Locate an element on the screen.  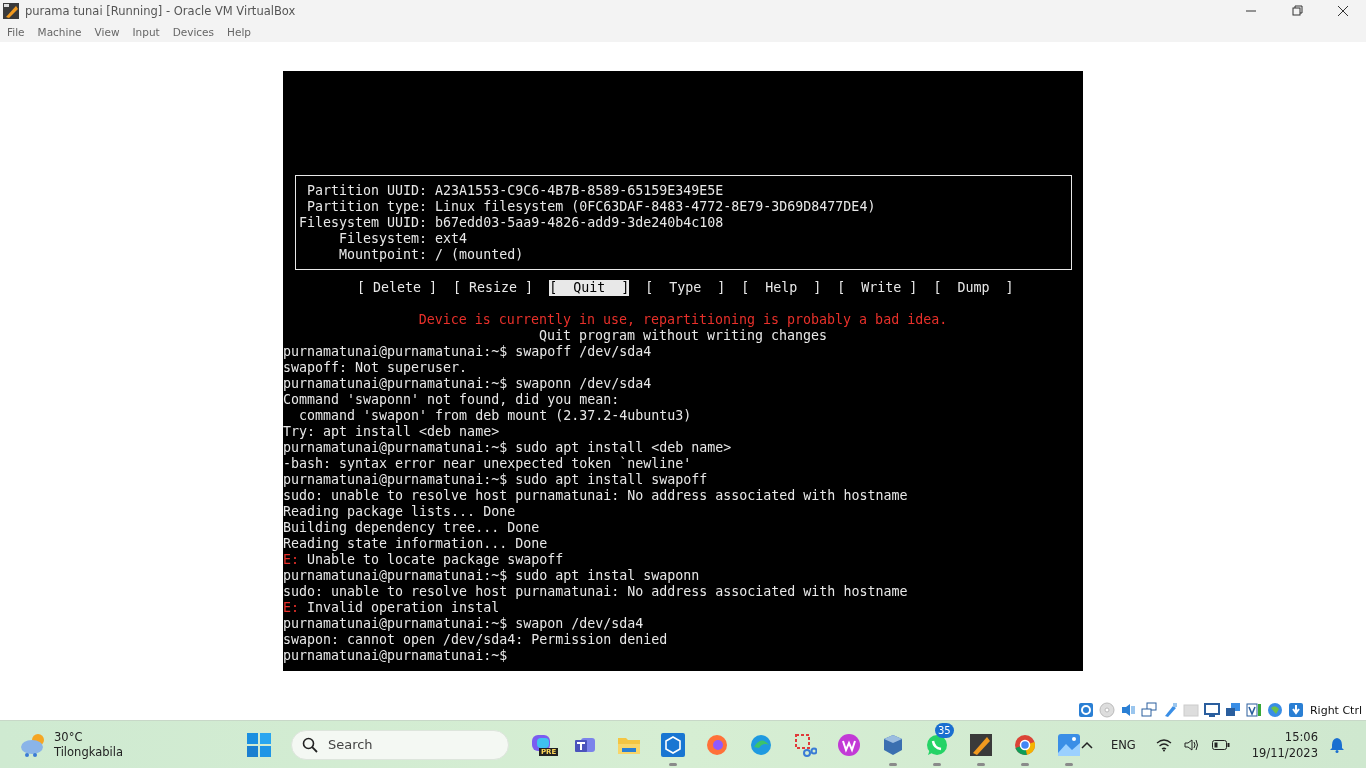
terminal-line: purnamatunai@purnamatunai:~$ swapon /dev/sda4 is located at coordinates (464, 624).